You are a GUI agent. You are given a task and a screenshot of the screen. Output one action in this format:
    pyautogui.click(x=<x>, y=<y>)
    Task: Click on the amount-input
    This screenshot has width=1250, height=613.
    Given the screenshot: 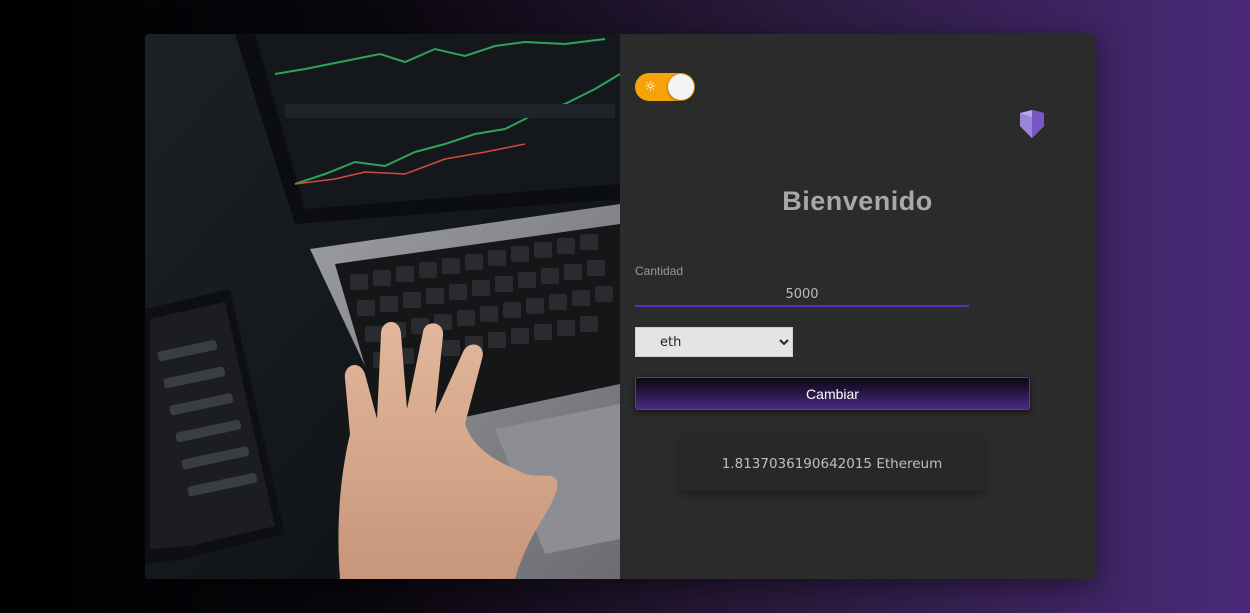 What is the action you would take?
    pyautogui.click(x=802, y=295)
    